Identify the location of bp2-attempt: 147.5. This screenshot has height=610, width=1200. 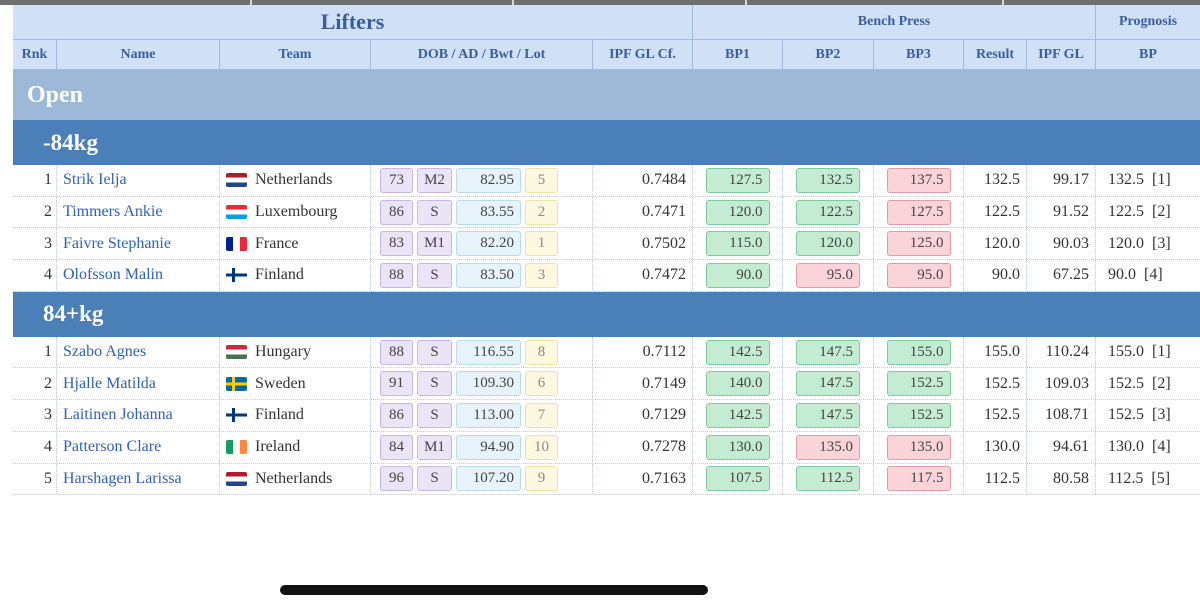
(828, 352).